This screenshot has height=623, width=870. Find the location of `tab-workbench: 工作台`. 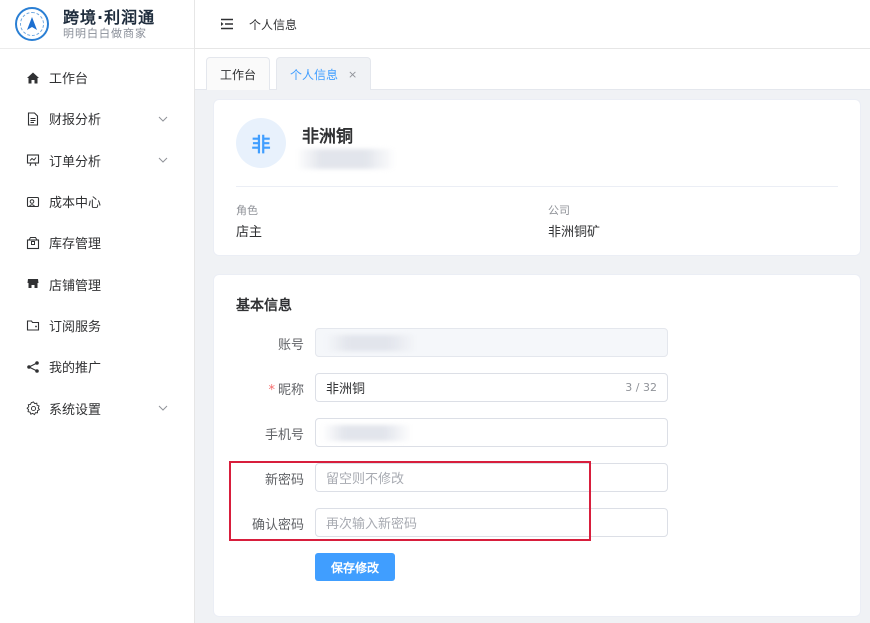

tab-workbench: 工作台 is located at coordinates (238, 73).